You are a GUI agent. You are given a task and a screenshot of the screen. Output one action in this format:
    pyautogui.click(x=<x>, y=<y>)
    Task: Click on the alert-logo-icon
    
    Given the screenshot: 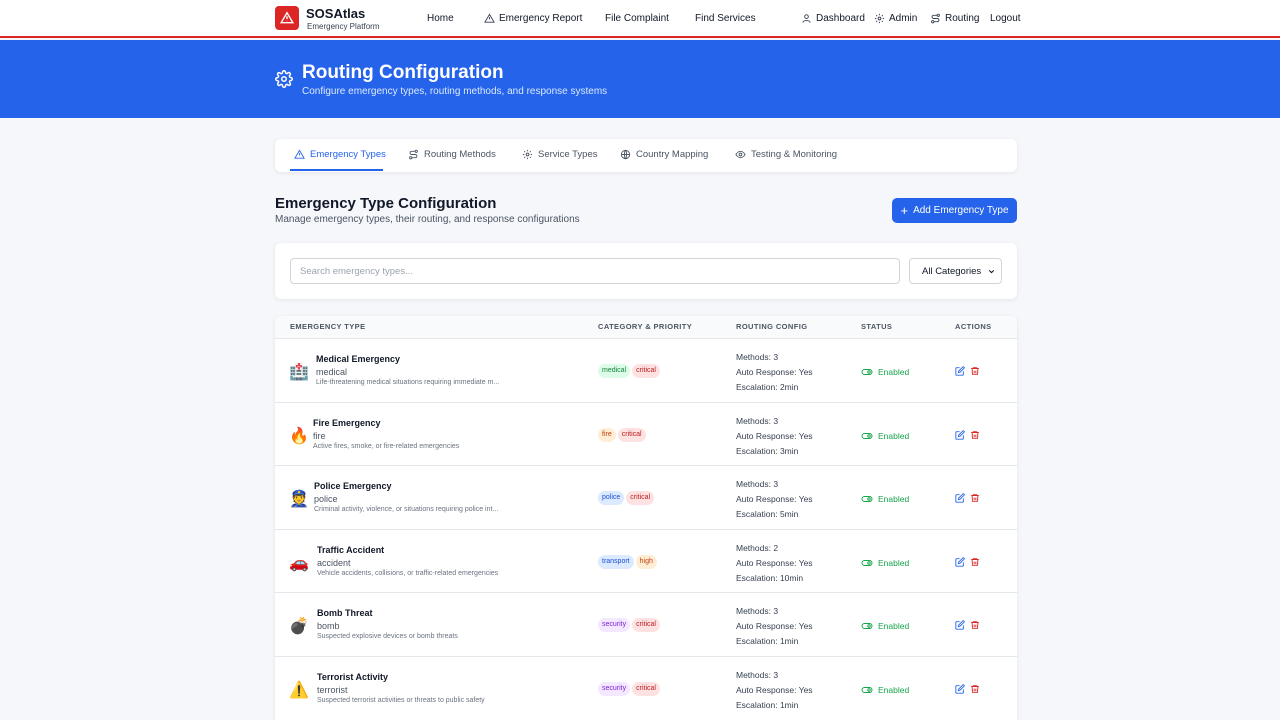 What is the action you would take?
    pyautogui.click(x=287, y=18)
    